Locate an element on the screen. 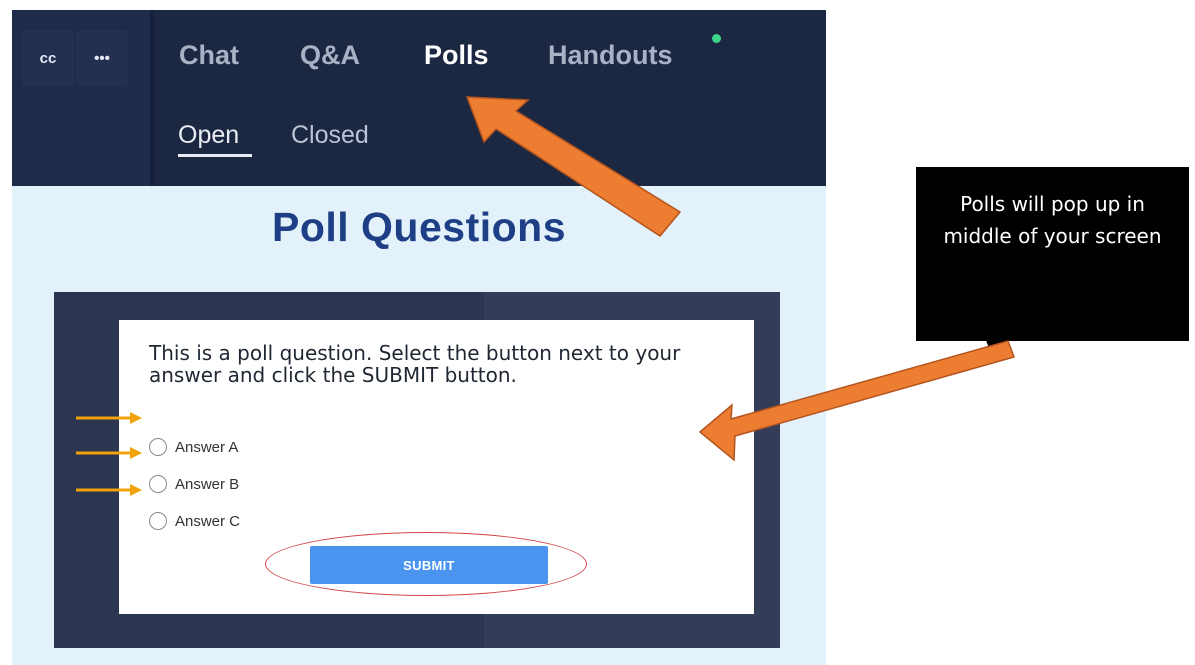 The image size is (1195, 665). arrow-answer-b-icon is located at coordinates (109, 453).